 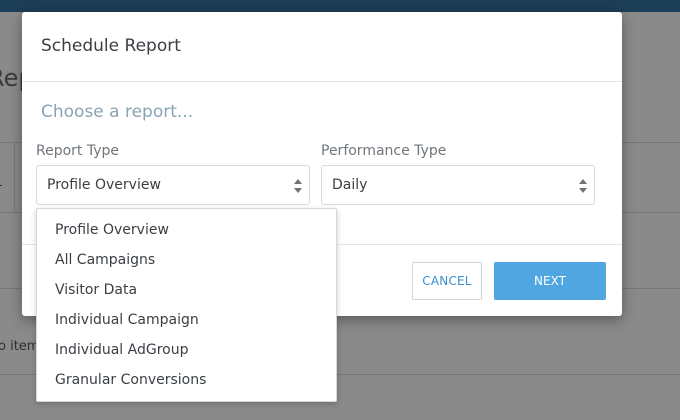 I want to click on performance-type-label: Performance Type, so click(x=384, y=151).